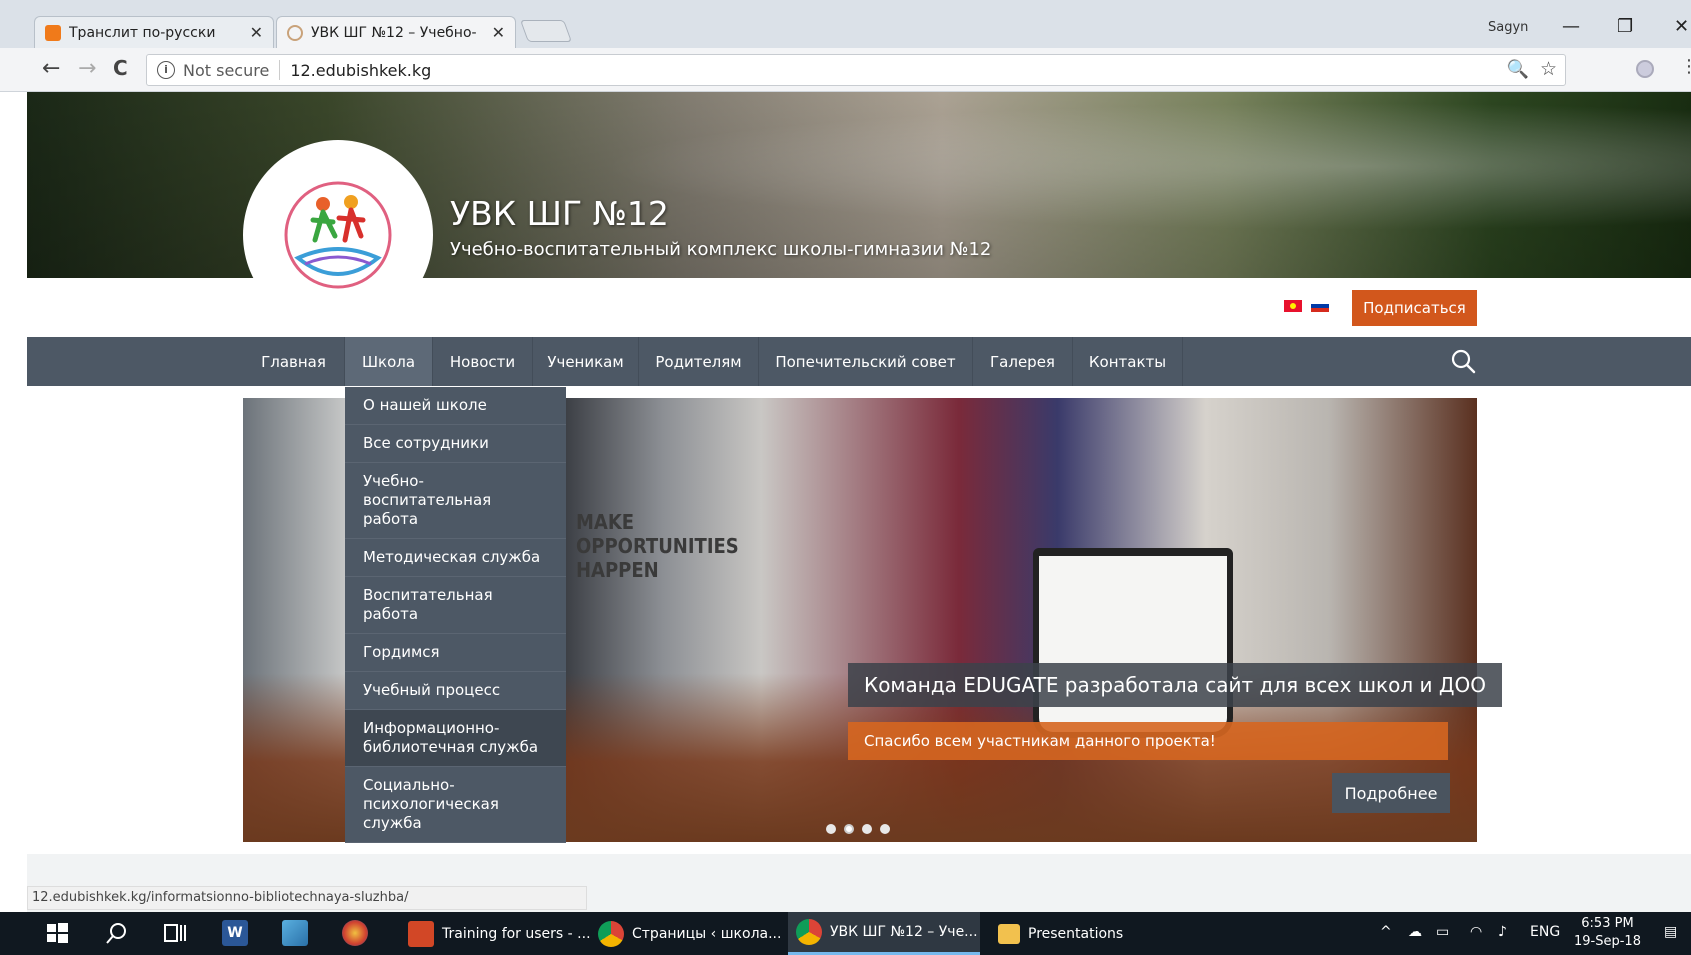 Image resolution: width=1691 pixels, height=955 pixels. I want to click on school-logo-icon, so click(338, 235).